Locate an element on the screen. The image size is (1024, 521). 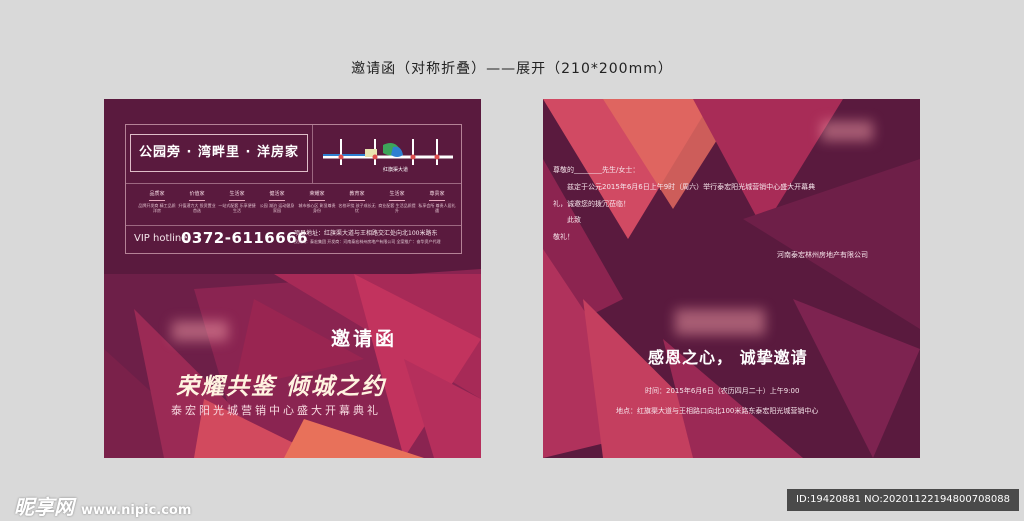
address-detail: 投资商：泰宏集团 开发商：河南泰宏林州房地产有限公司 全案推广：奋华资产代理 is located at coordinates (367, 241).